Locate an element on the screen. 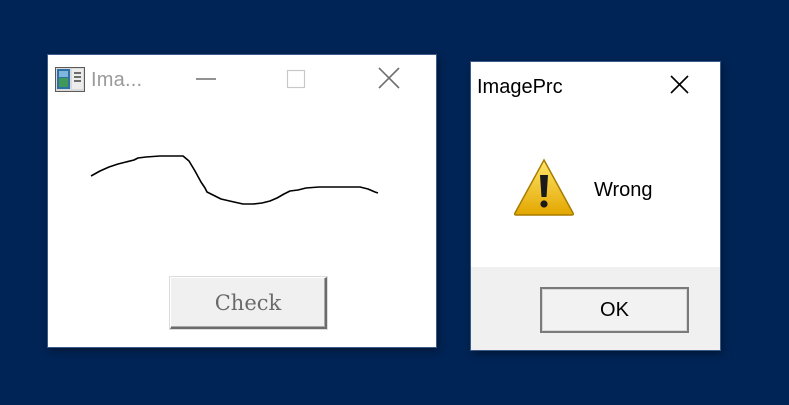 The image size is (789, 405). ok-button: OK is located at coordinates (614, 310).